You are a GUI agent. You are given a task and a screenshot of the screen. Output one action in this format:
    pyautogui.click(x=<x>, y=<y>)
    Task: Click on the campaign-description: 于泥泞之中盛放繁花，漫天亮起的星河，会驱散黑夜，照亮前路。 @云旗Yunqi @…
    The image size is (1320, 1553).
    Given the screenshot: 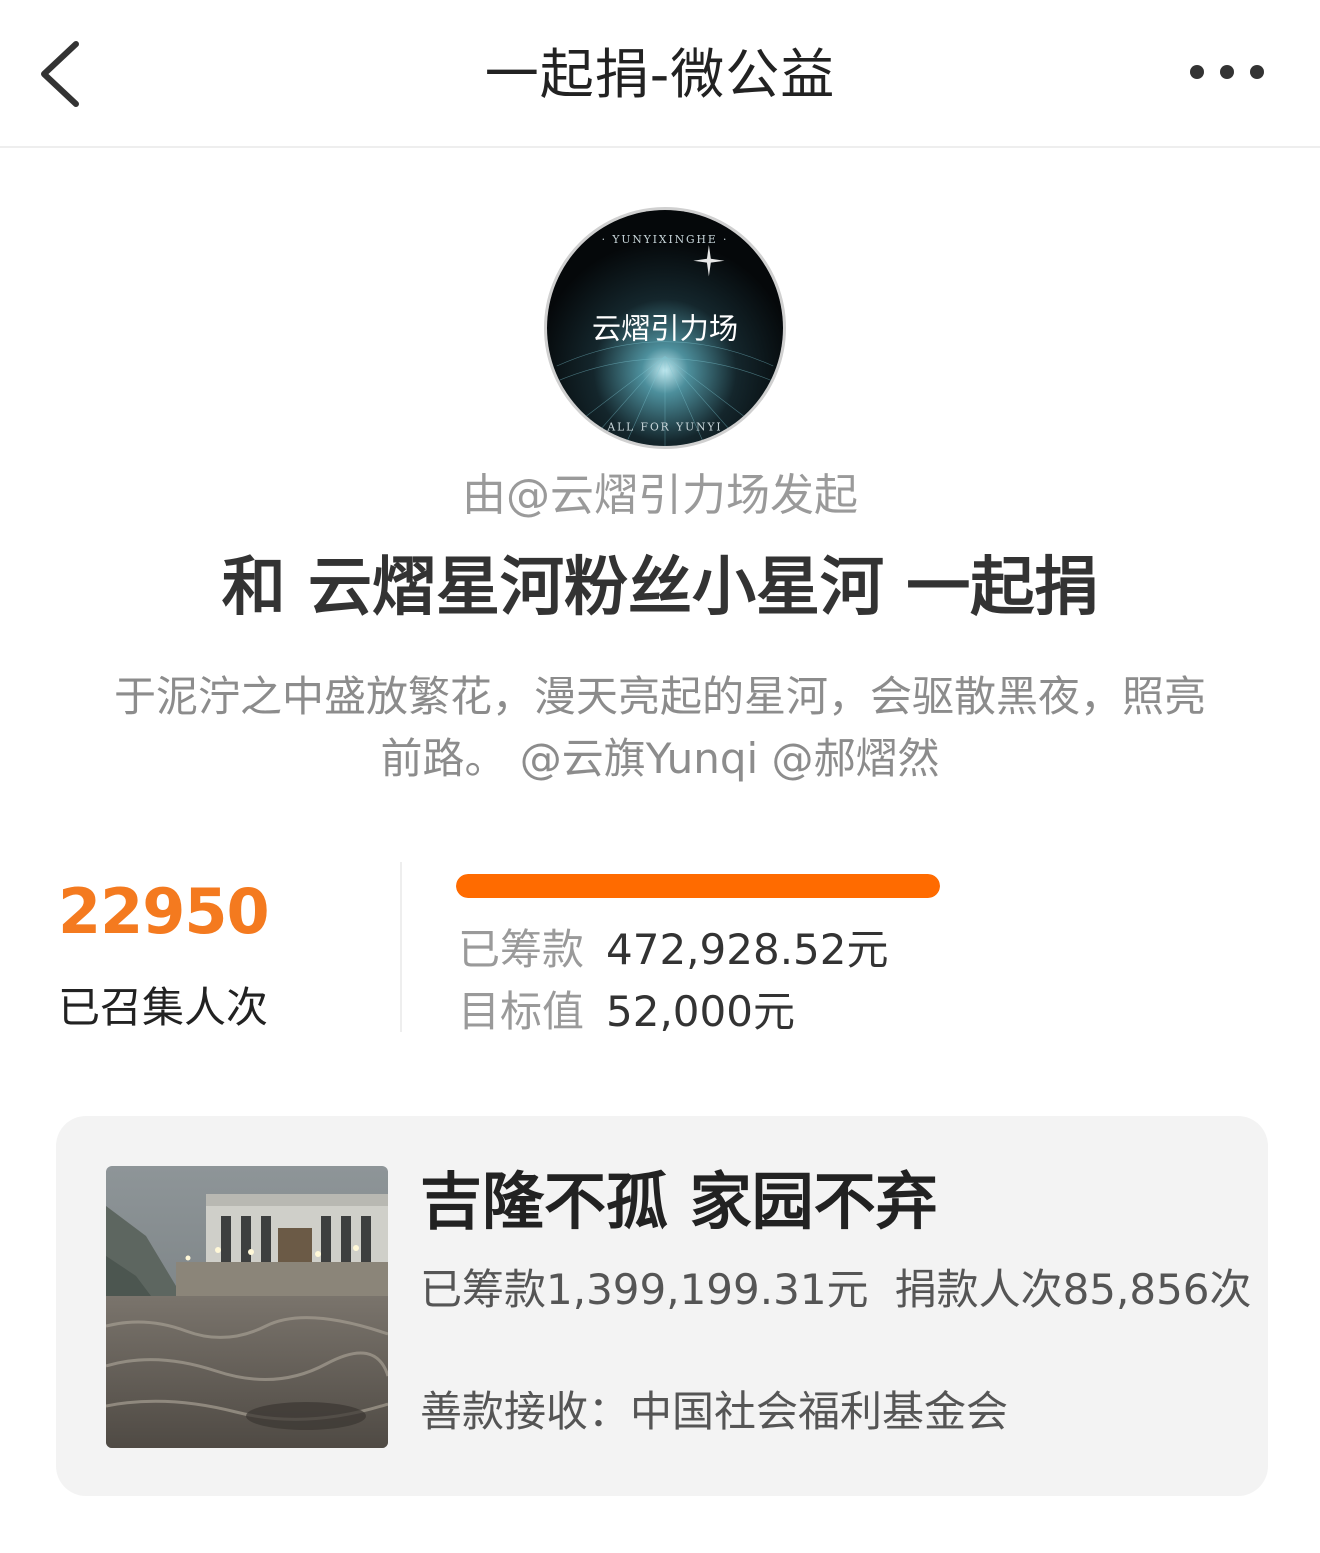 What is the action you would take?
    pyautogui.click(x=659, y=727)
    